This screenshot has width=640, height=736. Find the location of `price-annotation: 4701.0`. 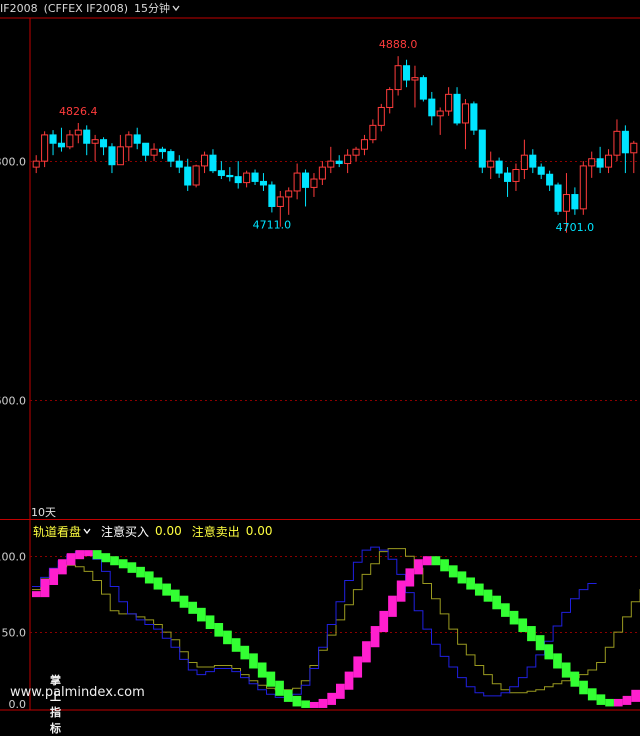

price-annotation: 4701.0 is located at coordinates (575, 227).